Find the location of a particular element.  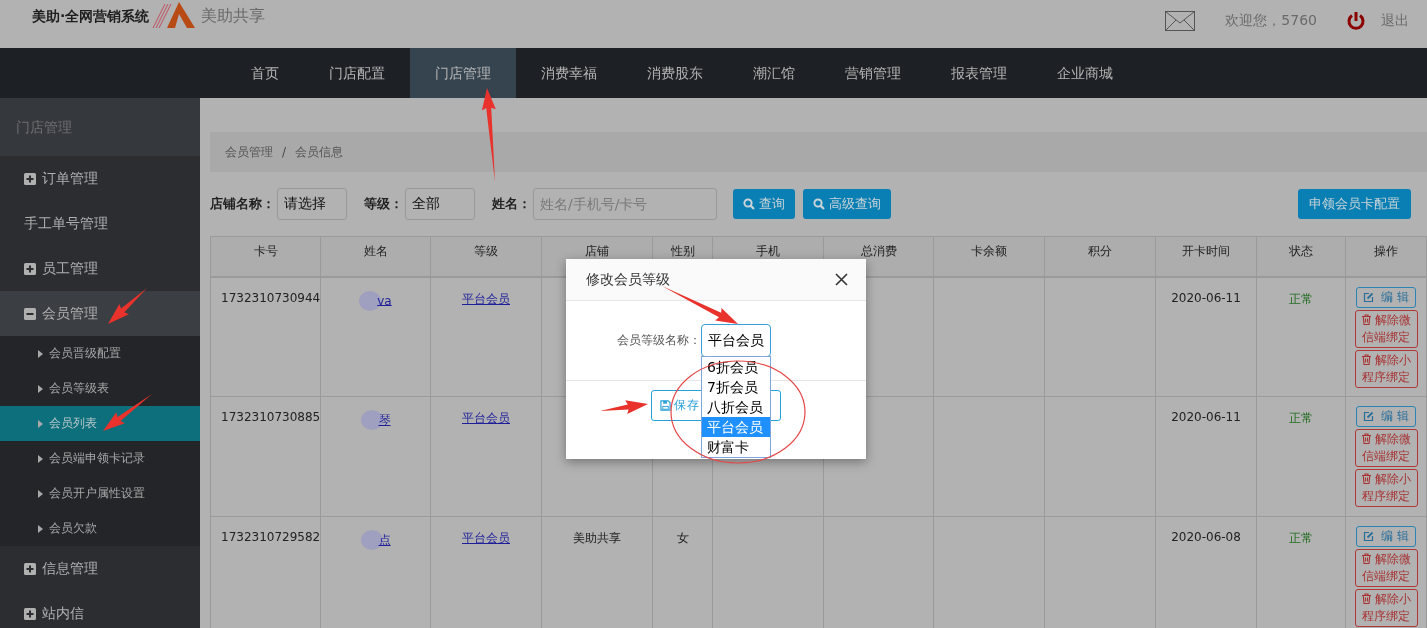

brand-title: 美助·全网营销系统 is located at coordinates (91, 17).